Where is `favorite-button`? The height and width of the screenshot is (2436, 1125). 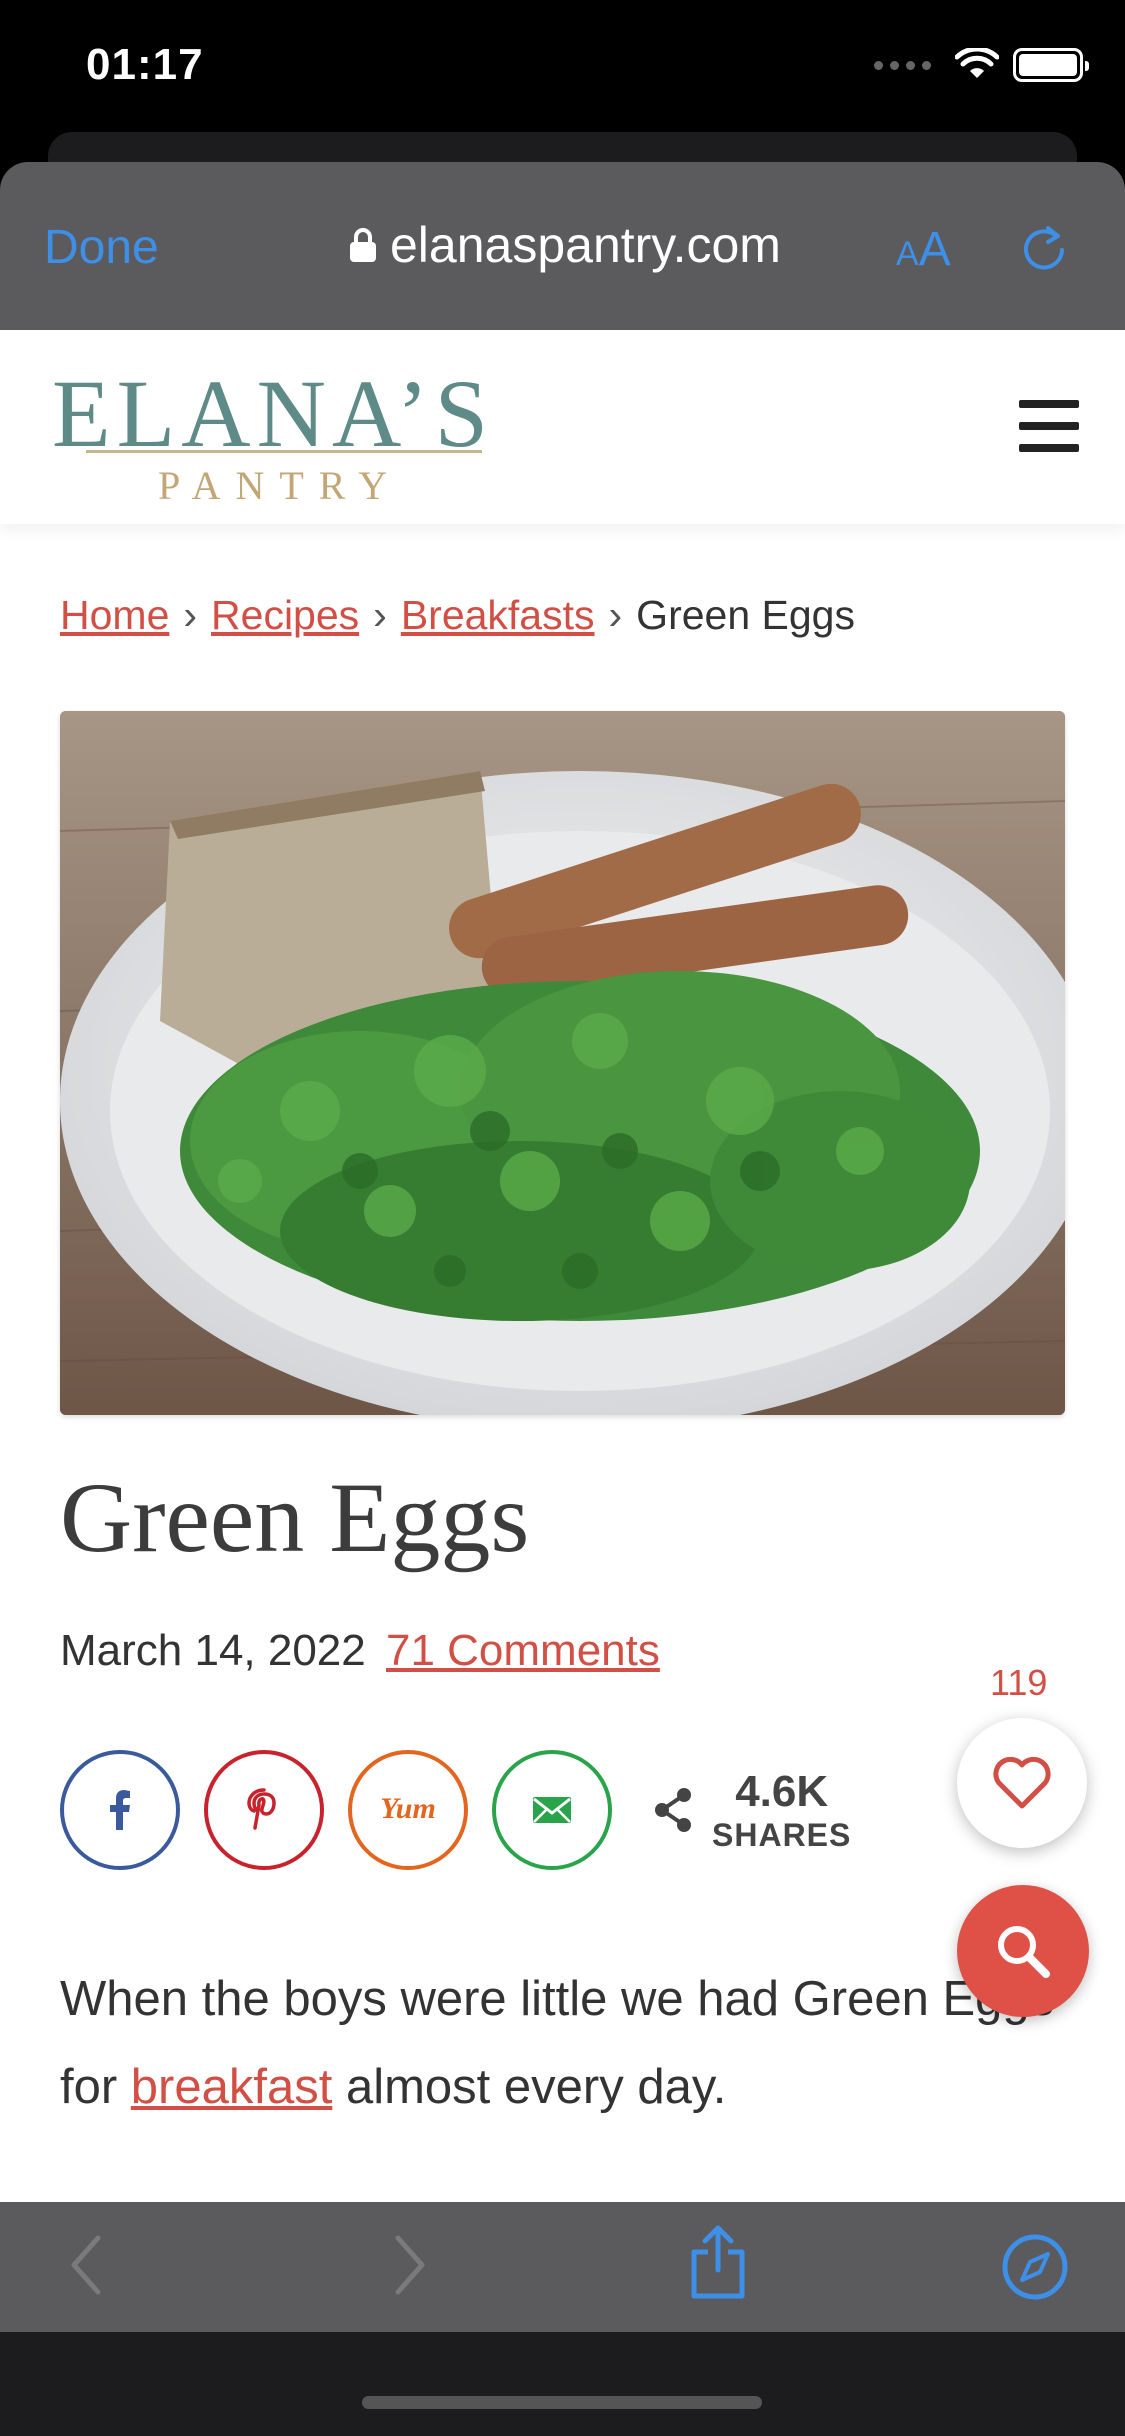 favorite-button is located at coordinates (1022, 1783).